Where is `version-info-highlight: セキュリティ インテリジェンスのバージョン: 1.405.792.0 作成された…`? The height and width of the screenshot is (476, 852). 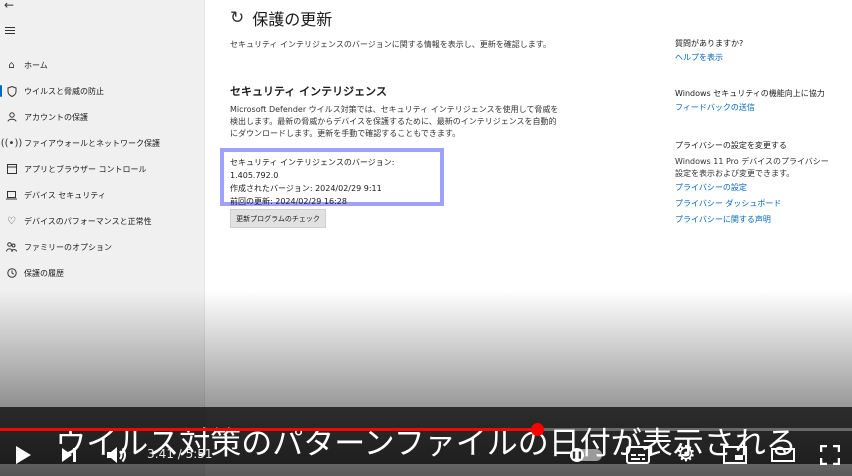 version-info-highlight: セキュリティ インテリジェンスのバージョン: 1.405.792.0 作成された… is located at coordinates (332, 177).